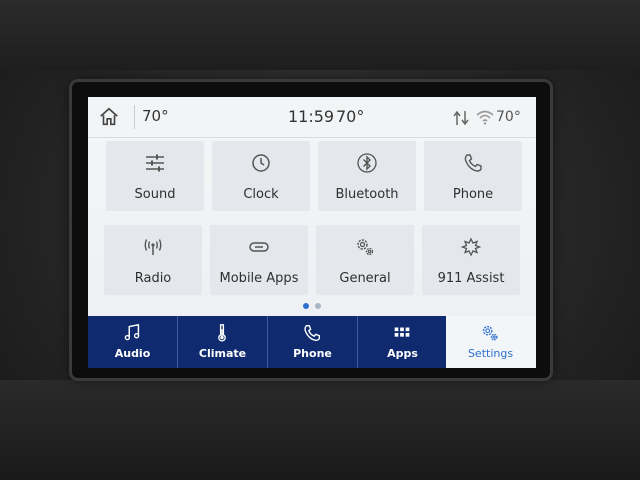 This screenshot has width=640, height=480. What do you see at coordinates (155, 194) in the screenshot?
I see `tile-label: Sound` at bounding box center [155, 194].